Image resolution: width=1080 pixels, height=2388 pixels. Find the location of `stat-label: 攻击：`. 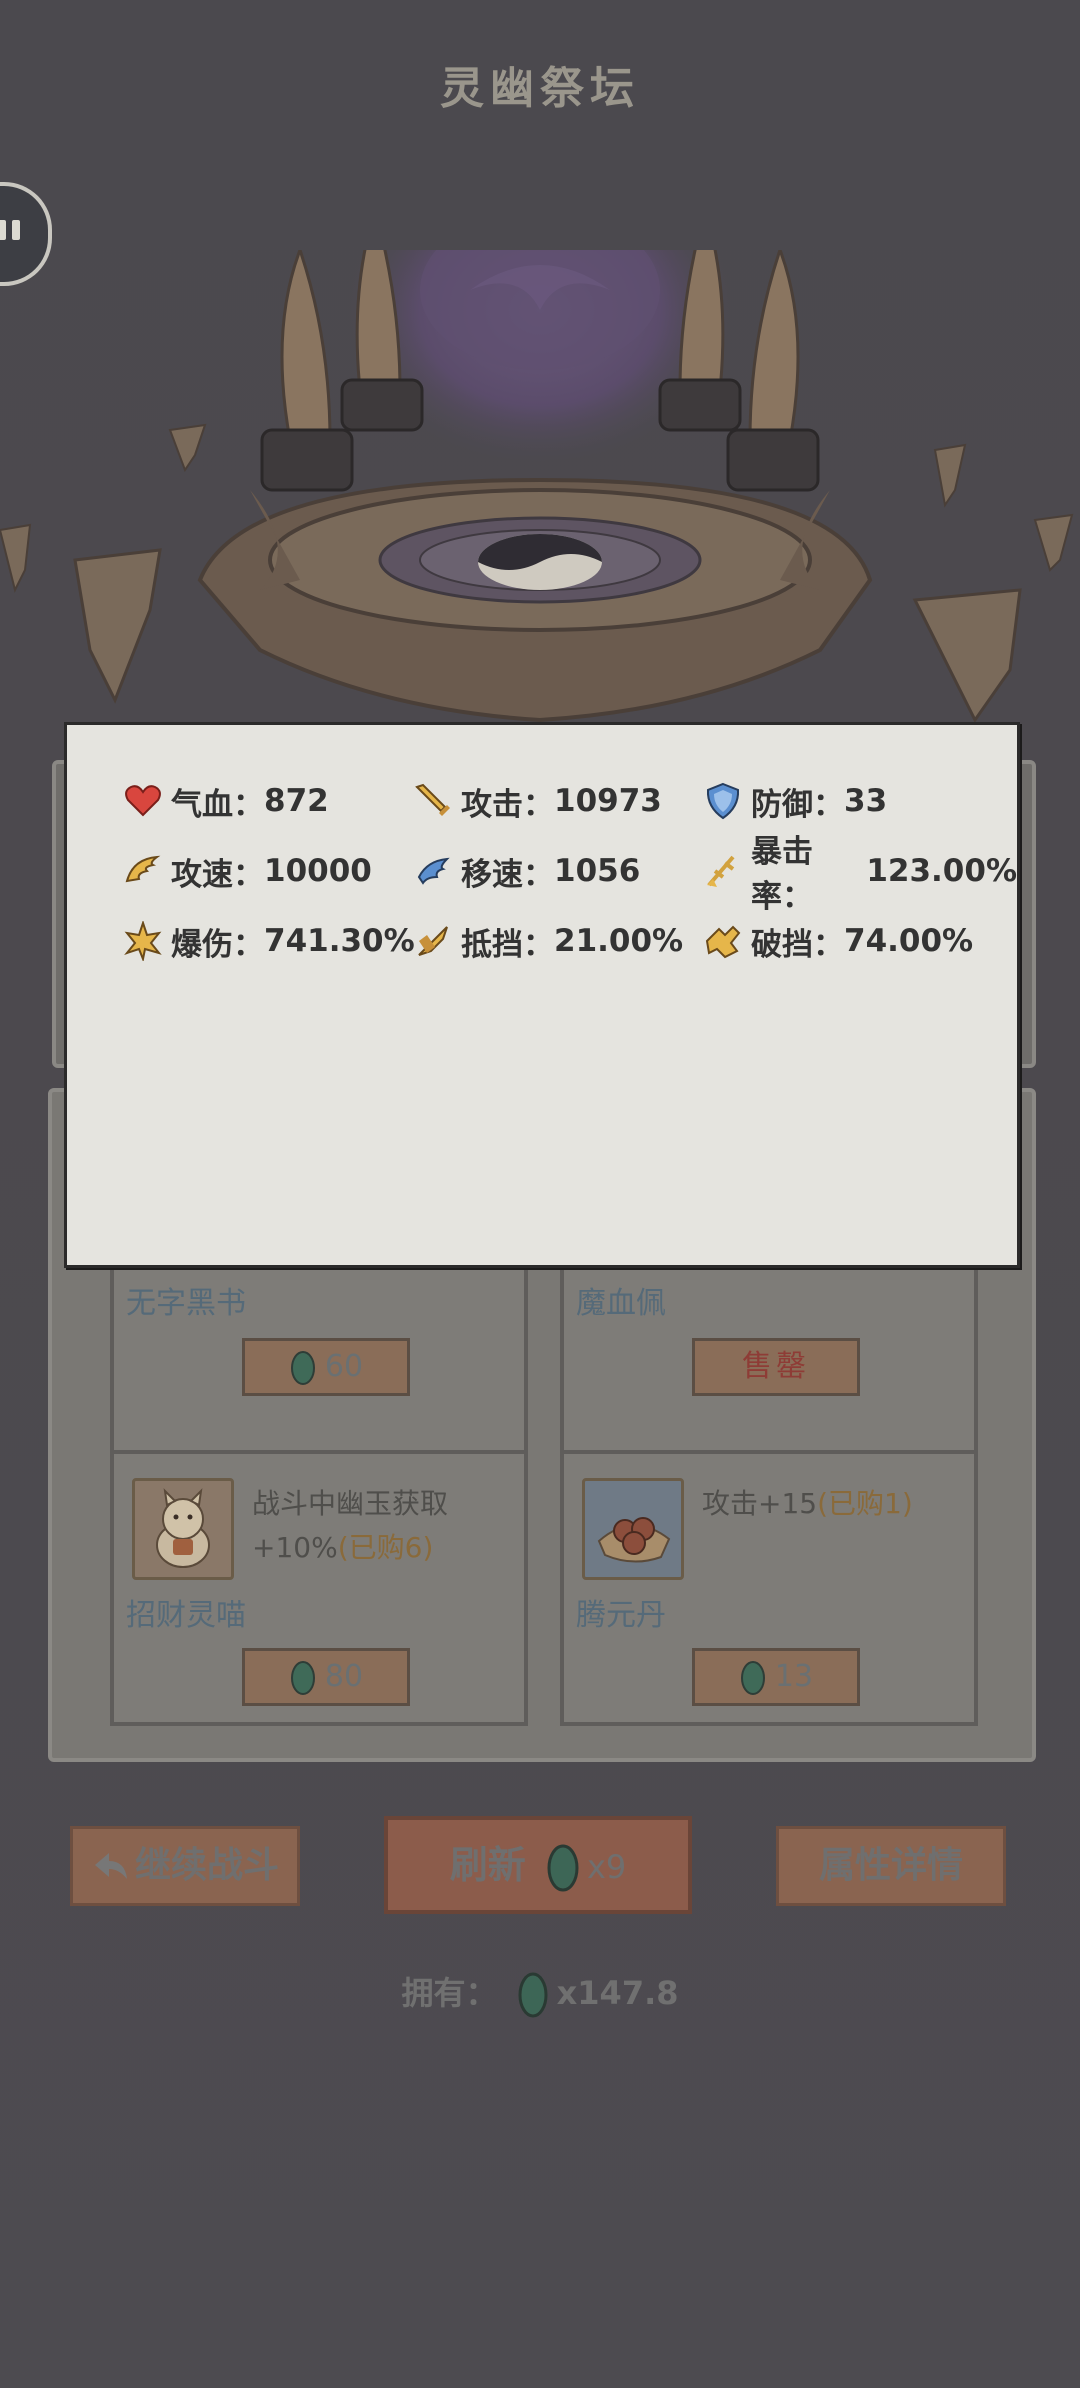

stat-label: 攻击： is located at coordinates (507, 804).